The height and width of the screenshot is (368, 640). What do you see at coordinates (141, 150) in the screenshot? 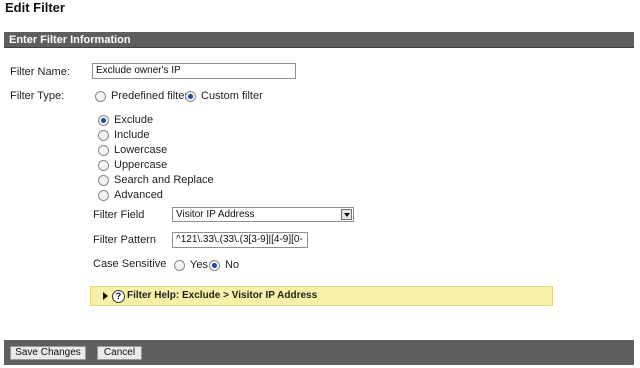
I see `custom-option-label: Lowercase` at bounding box center [141, 150].